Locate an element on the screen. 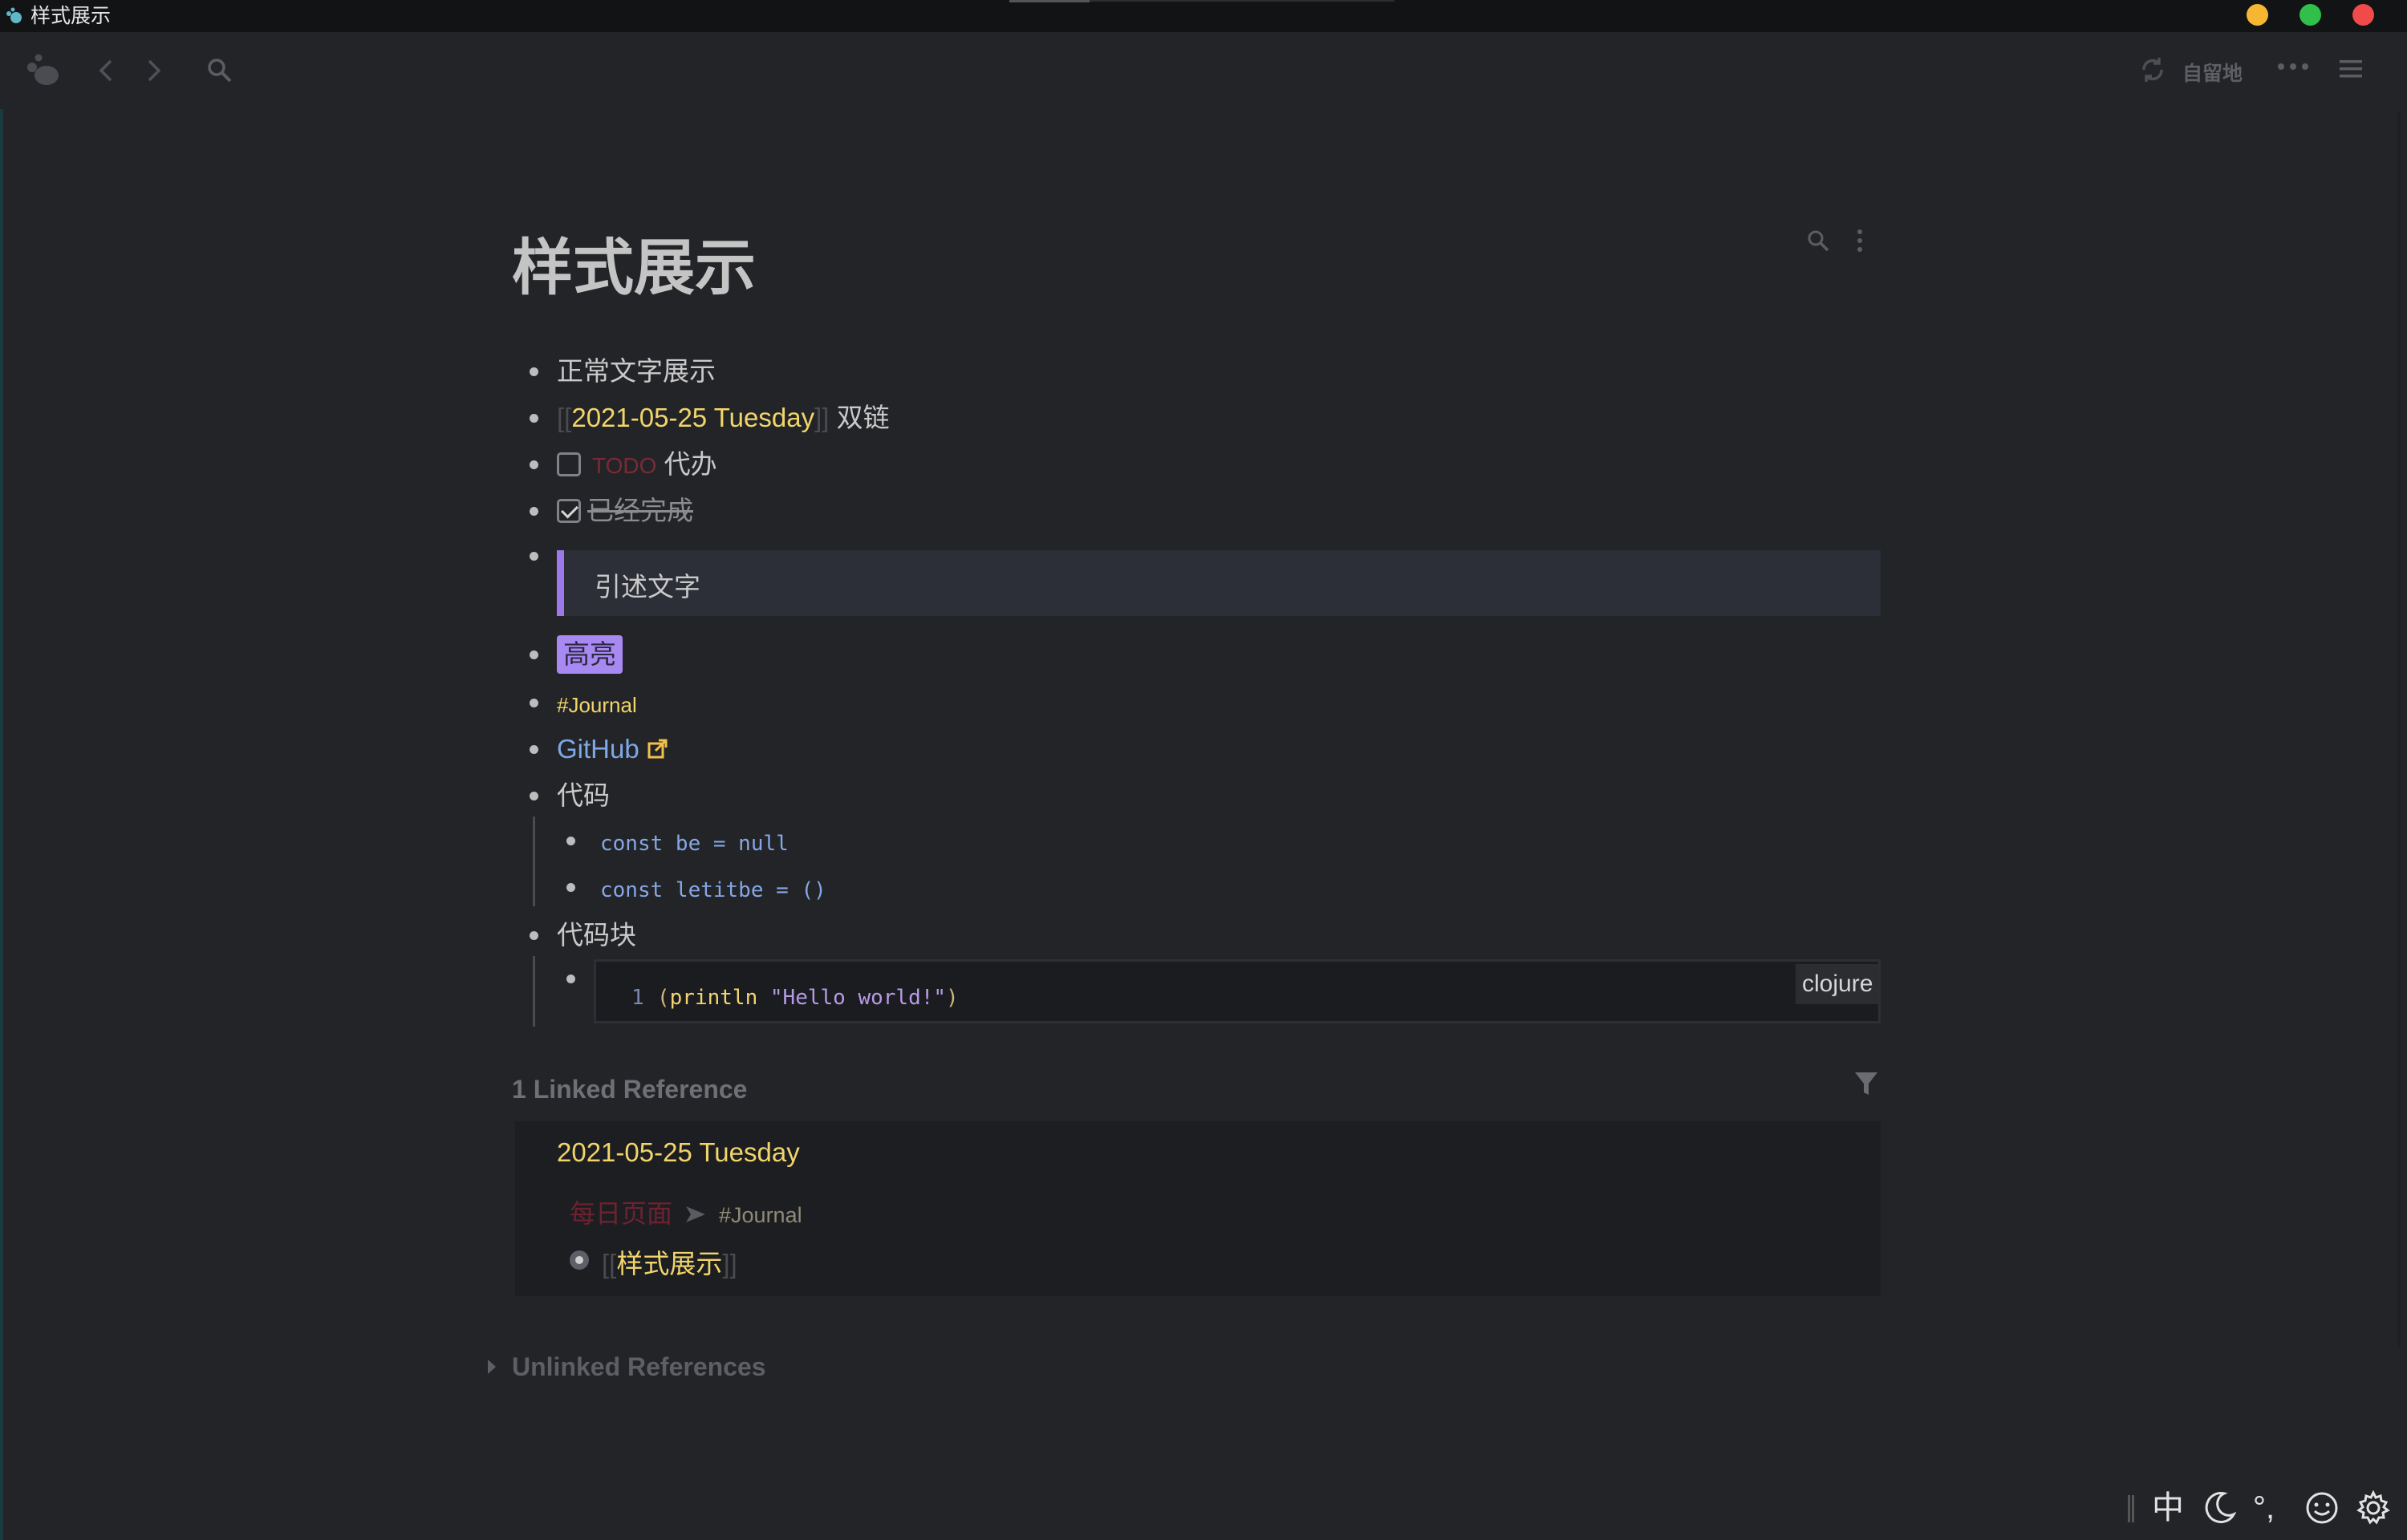  forward-icon is located at coordinates (154, 70).